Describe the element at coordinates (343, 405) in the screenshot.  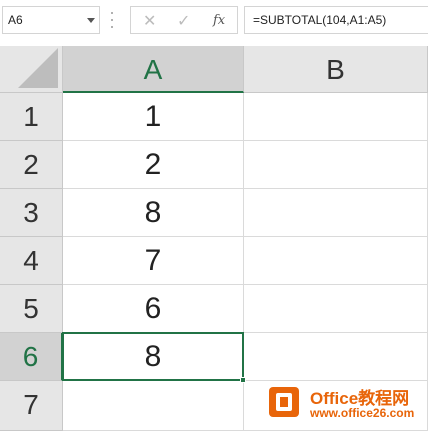
I see `watermark: Office教程网 www.office26.com` at that location.